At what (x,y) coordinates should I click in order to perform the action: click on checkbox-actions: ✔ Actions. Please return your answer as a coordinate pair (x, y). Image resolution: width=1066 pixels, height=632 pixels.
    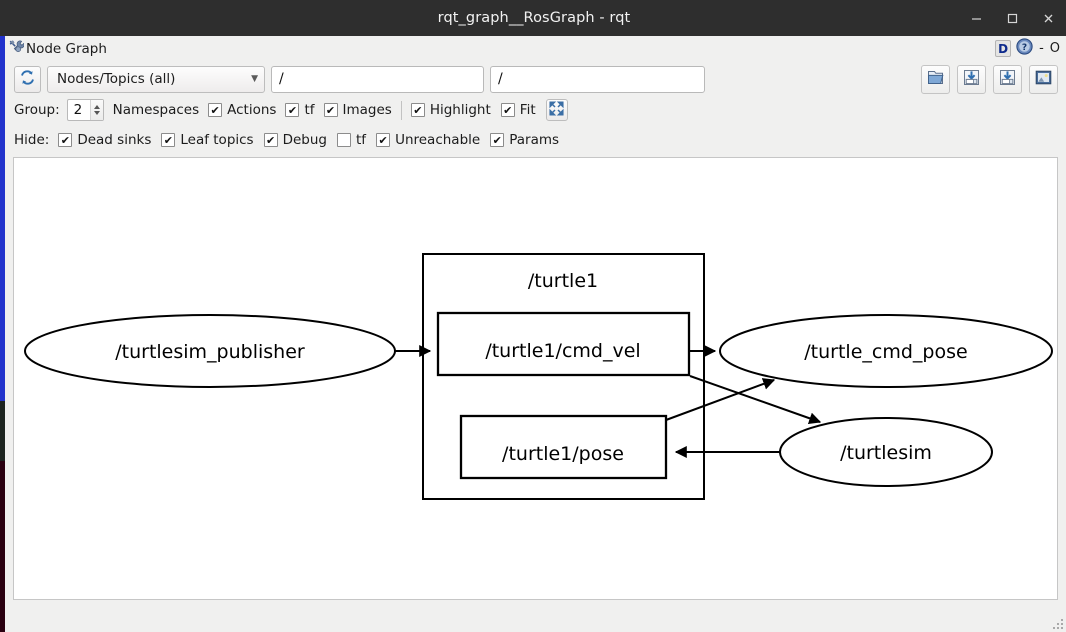
    Looking at the image, I should click on (242, 110).